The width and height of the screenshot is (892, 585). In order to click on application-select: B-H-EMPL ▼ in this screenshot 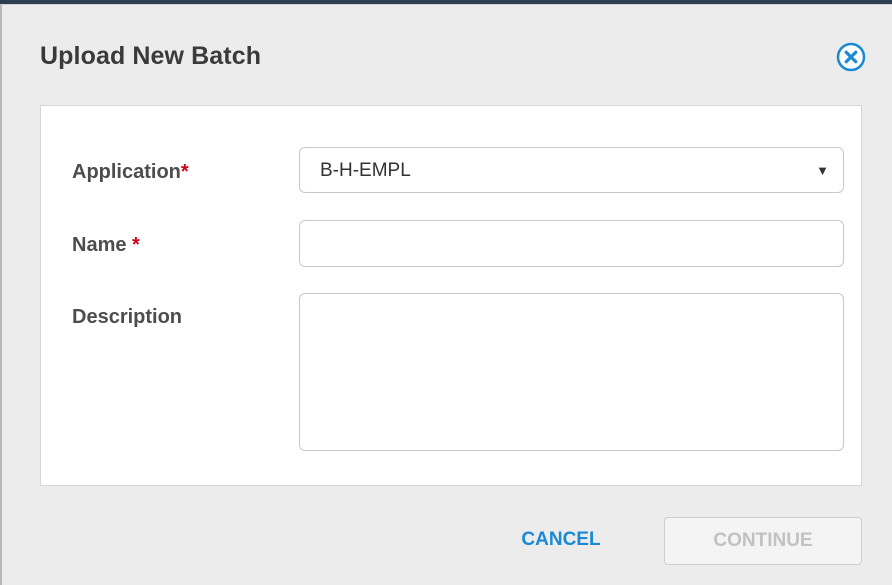, I will do `click(571, 170)`.